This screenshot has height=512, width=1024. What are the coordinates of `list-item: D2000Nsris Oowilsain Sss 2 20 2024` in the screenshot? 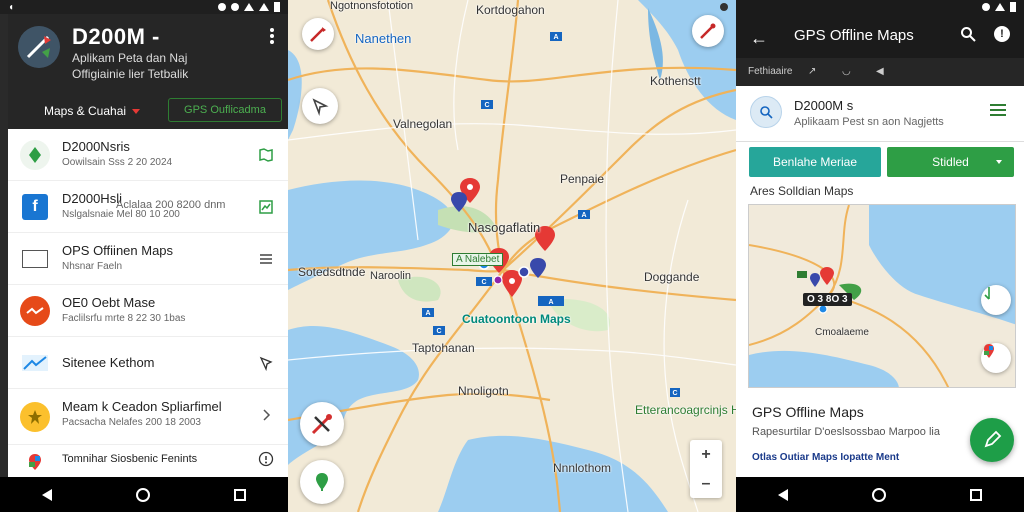 It's located at (148, 155).